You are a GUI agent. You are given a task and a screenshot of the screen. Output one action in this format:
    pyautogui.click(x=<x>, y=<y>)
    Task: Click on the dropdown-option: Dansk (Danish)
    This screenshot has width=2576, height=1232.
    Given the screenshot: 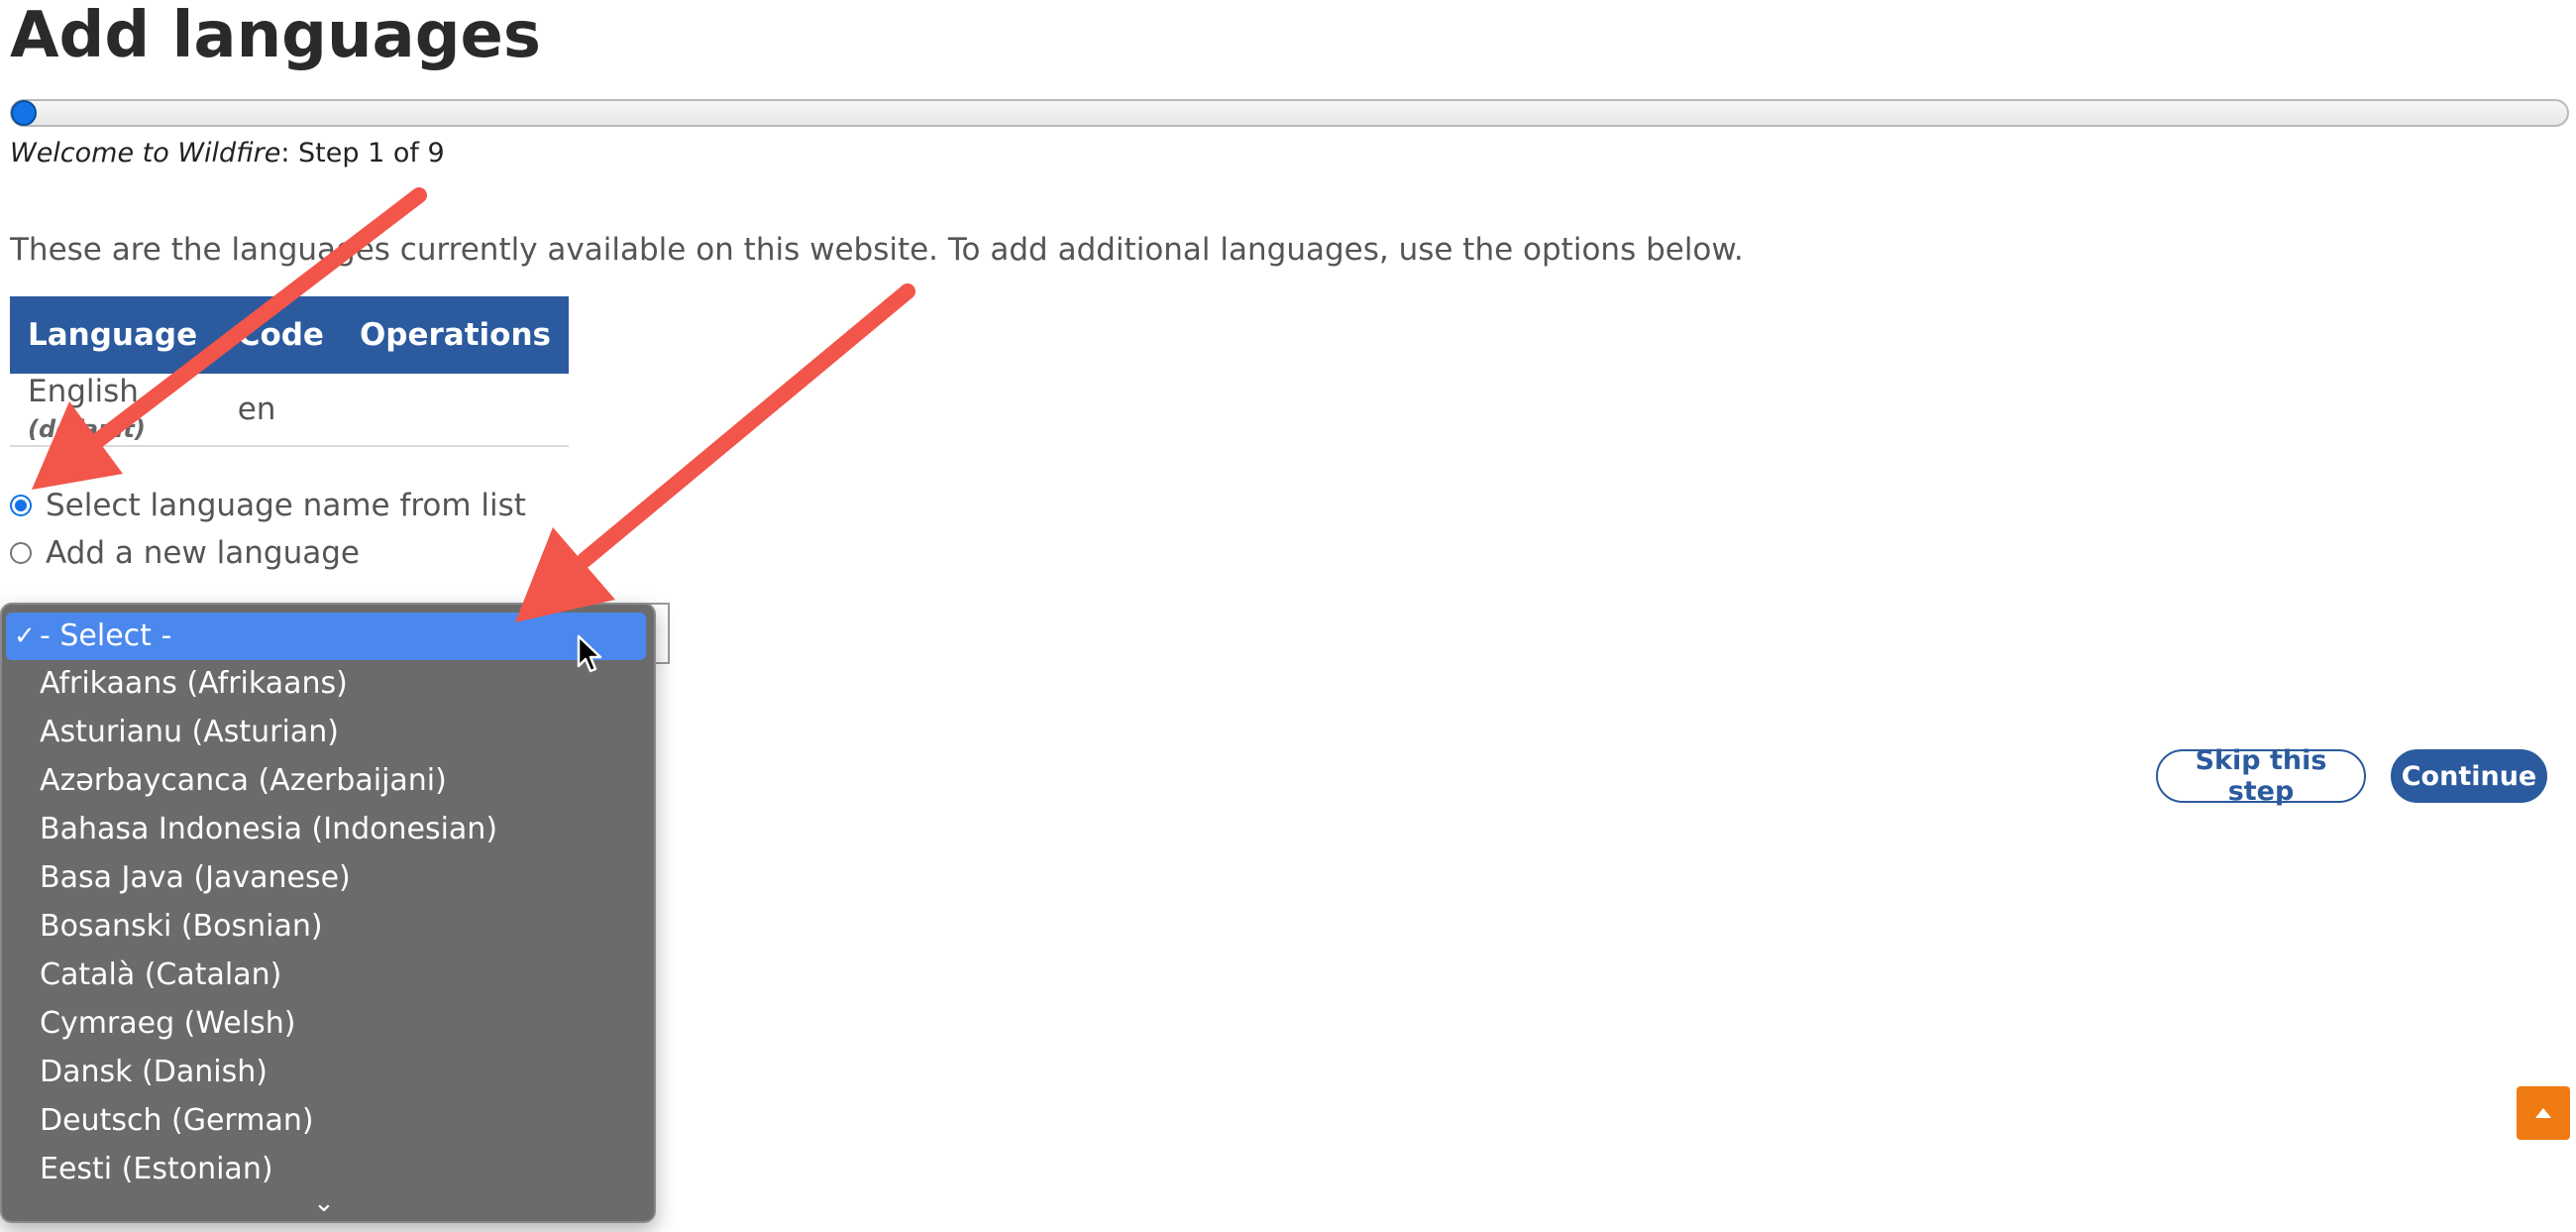 What is the action you would take?
    pyautogui.click(x=326, y=1072)
    